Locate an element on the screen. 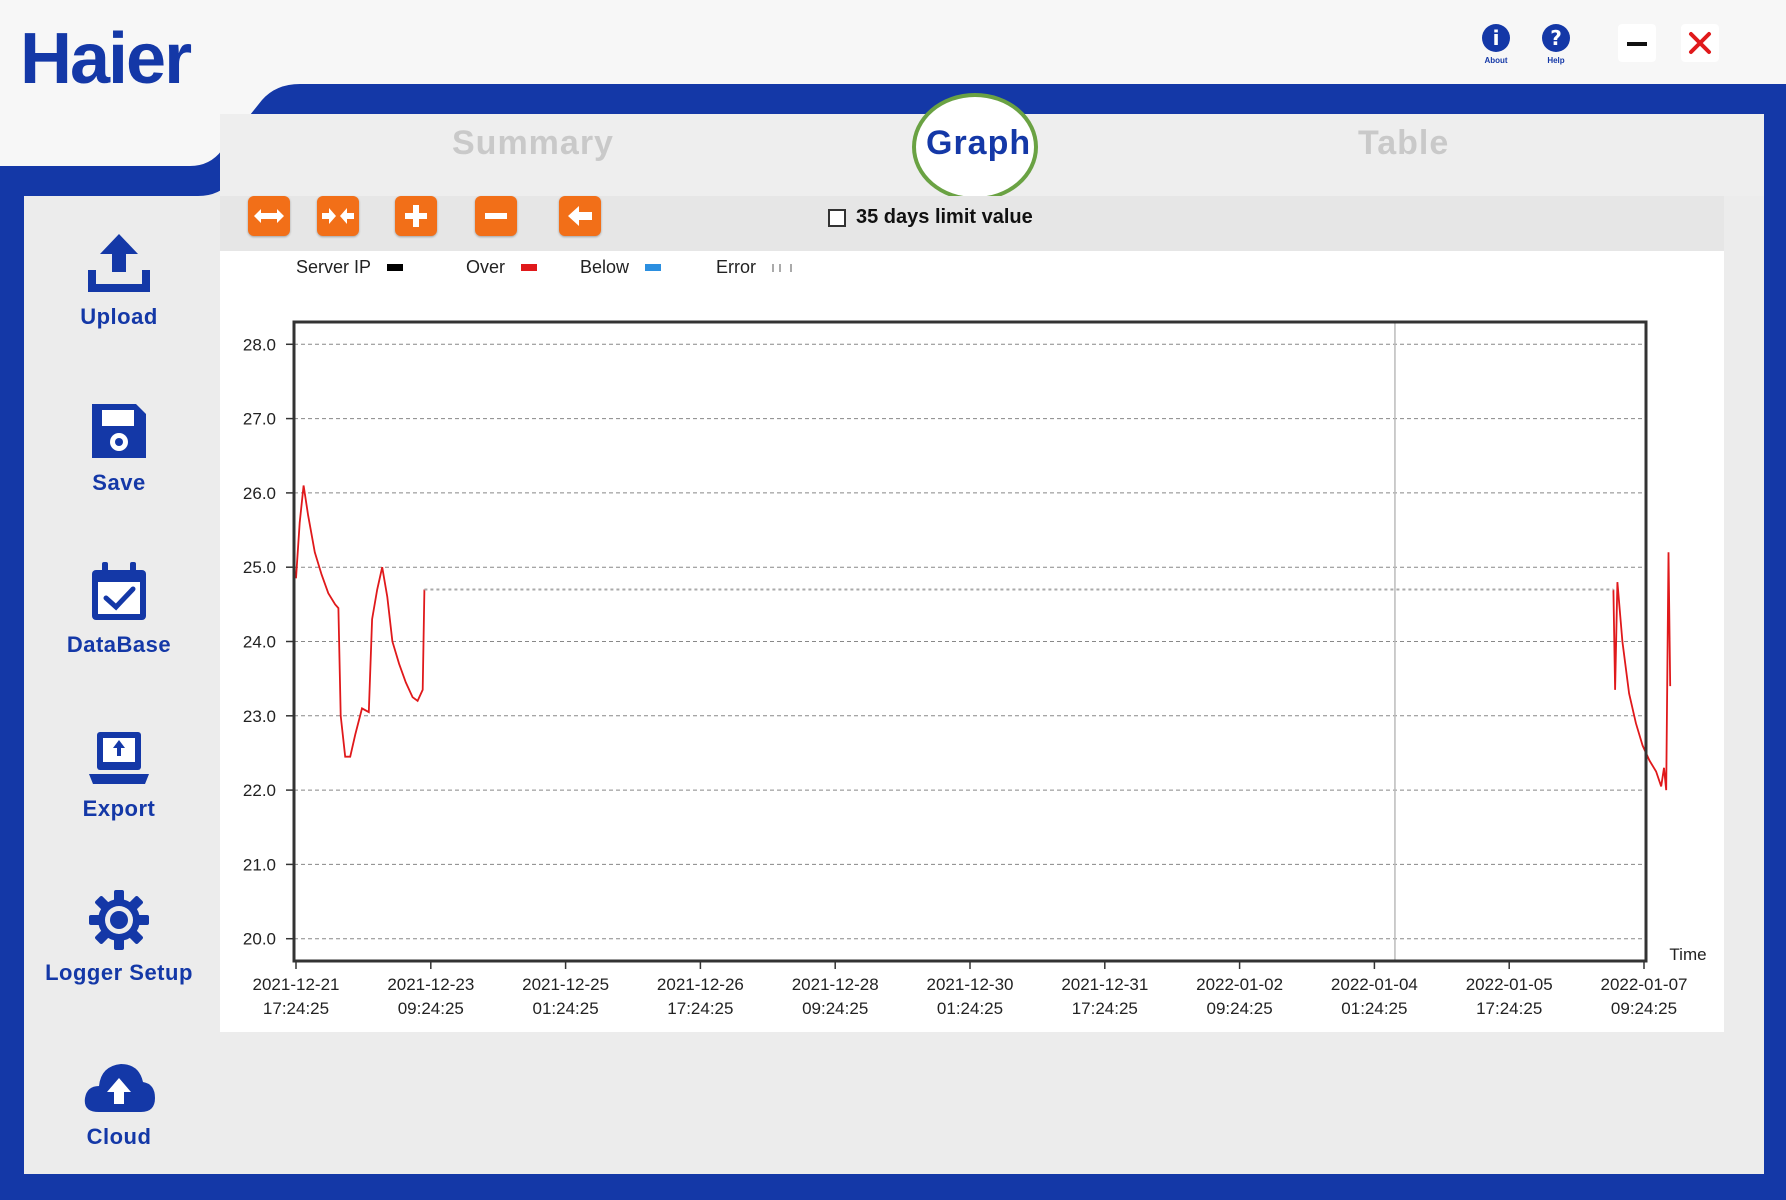 The width and height of the screenshot is (1786, 1200). panel-bottom-area is located at coordinates (972, 1102).